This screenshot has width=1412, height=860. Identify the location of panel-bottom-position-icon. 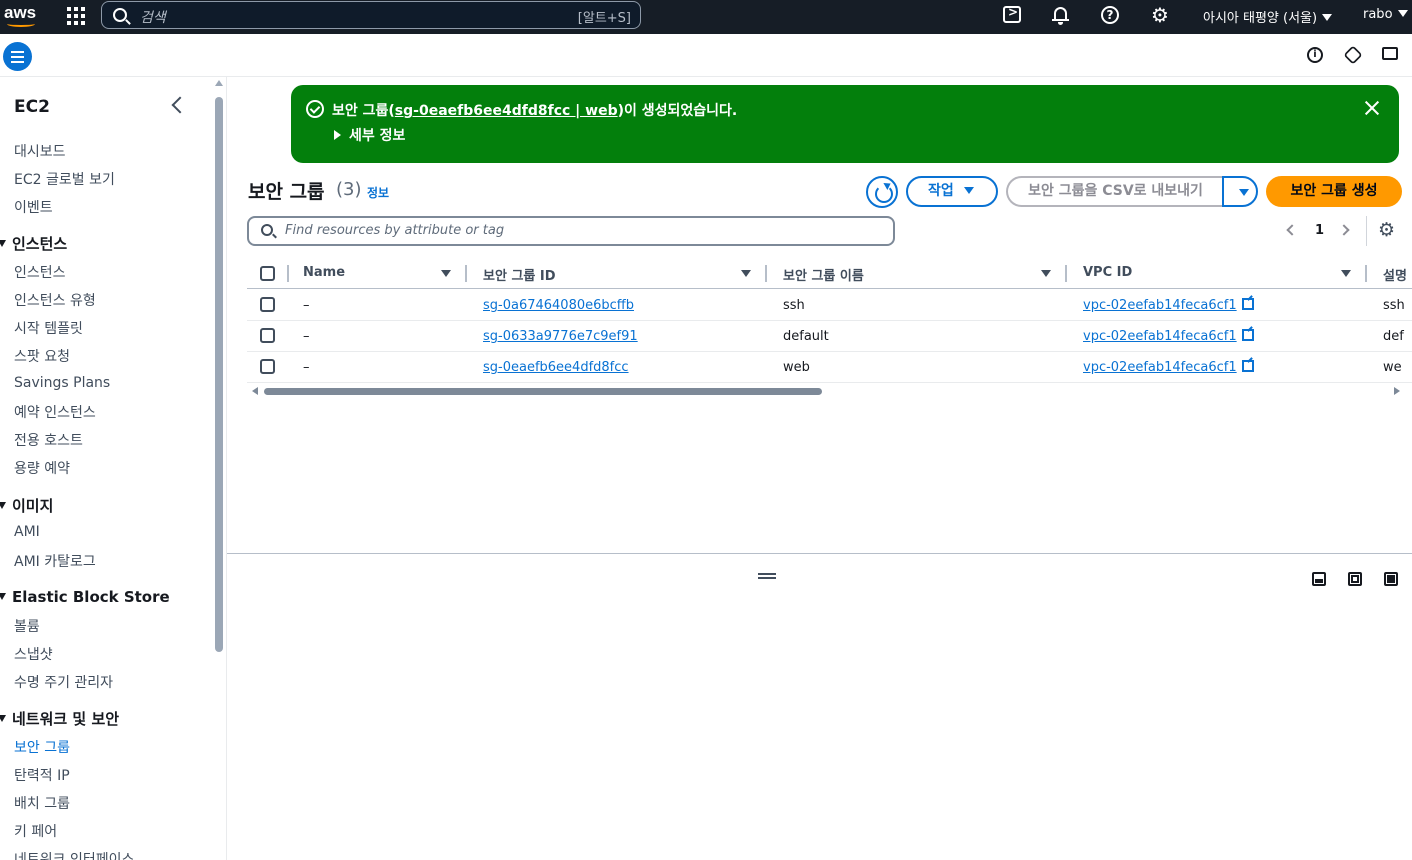
(1319, 579).